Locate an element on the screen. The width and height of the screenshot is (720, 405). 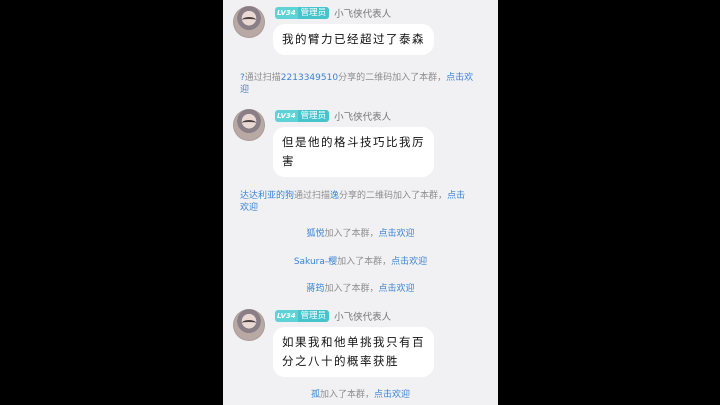
system-notice: 狐悦加入了本群，点击欢迎 is located at coordinates (360, 234).